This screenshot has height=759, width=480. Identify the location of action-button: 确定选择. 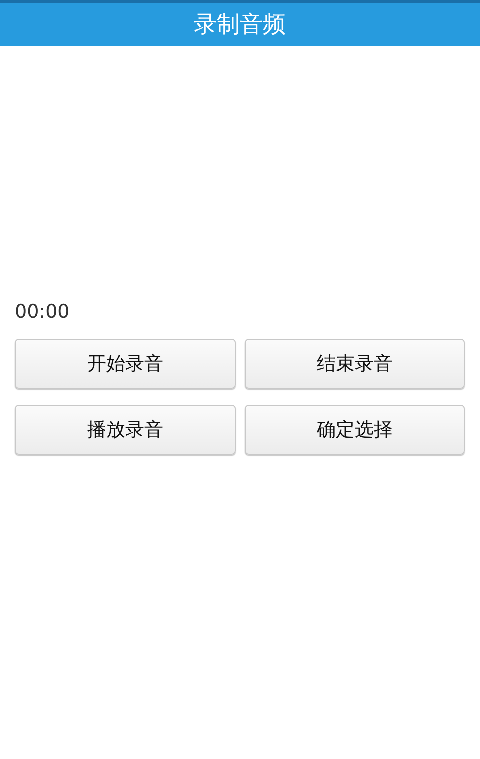
(354, 430).